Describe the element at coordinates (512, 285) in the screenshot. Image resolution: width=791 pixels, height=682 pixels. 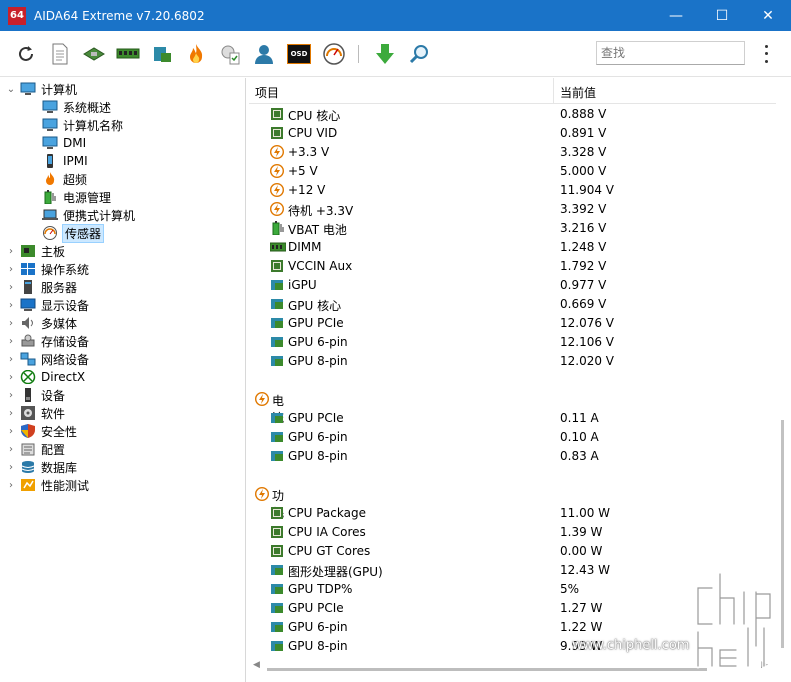
I see `sensor-row: iGPU 0.977 V` at that location.